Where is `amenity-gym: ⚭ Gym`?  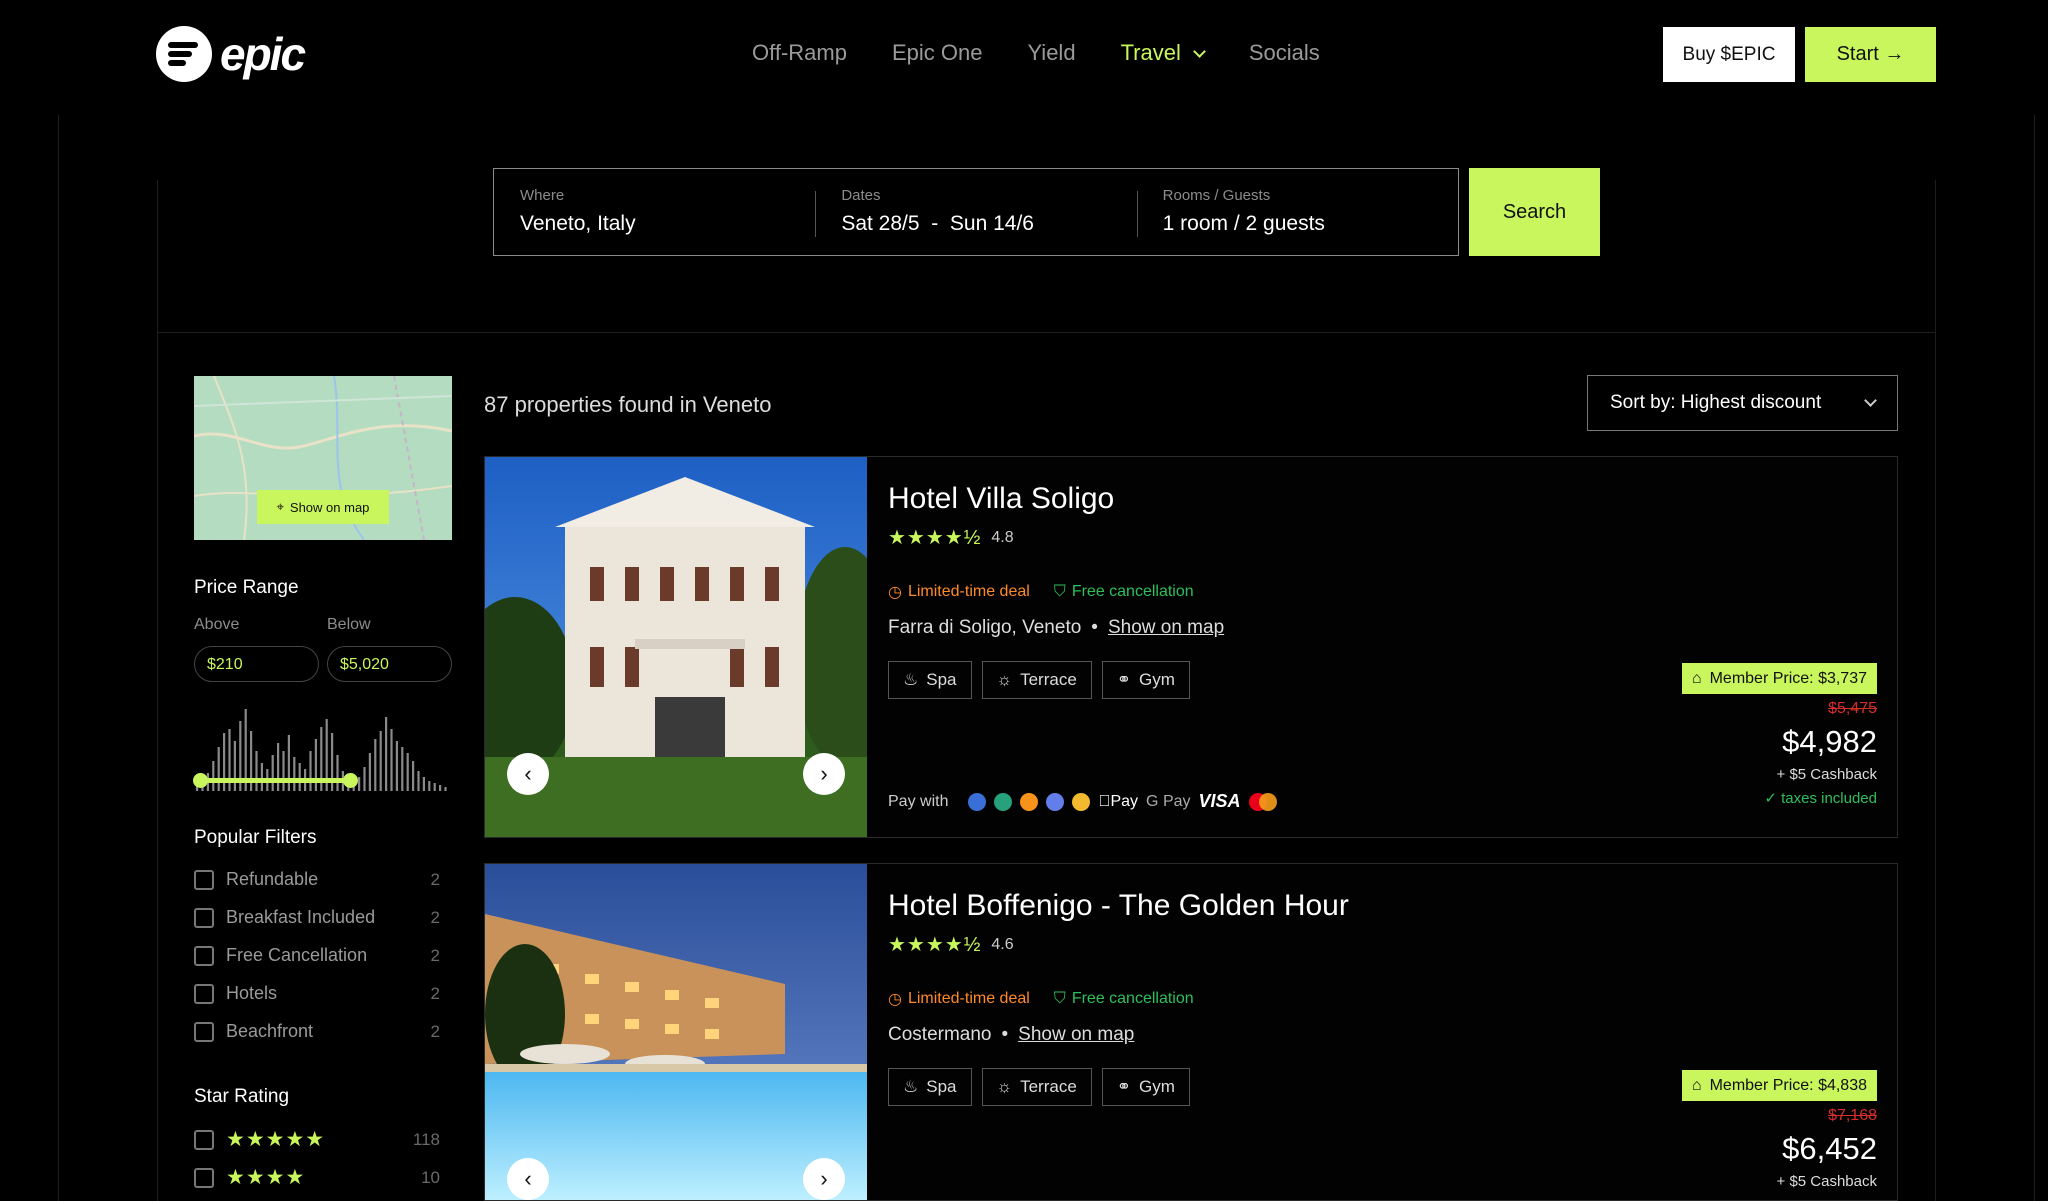
amenity-gym: ⚭ Gym is located at coordinates (1145, 1087).